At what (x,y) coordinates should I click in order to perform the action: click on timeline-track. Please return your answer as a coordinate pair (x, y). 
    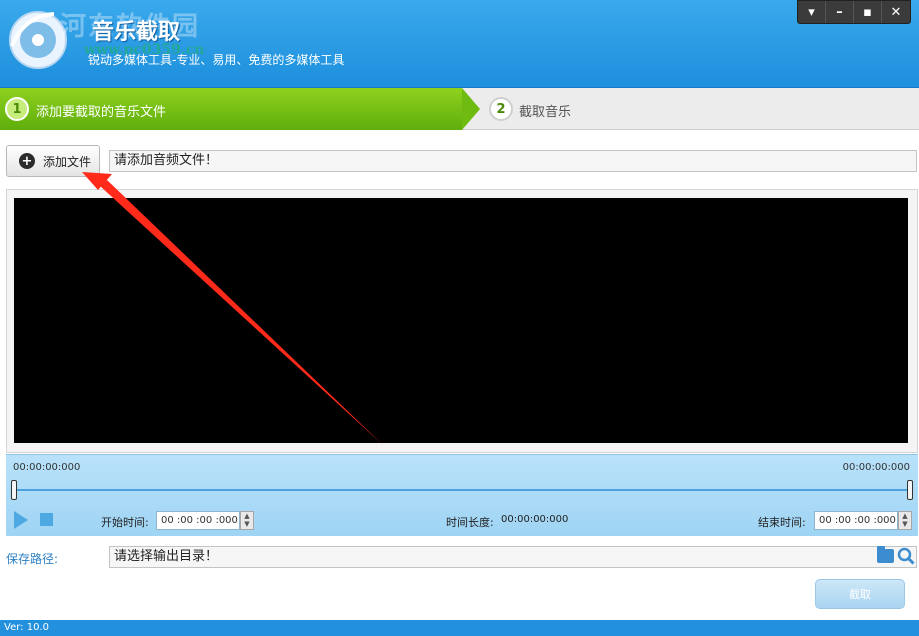
    Looking at the image, I should click on (462, 490).